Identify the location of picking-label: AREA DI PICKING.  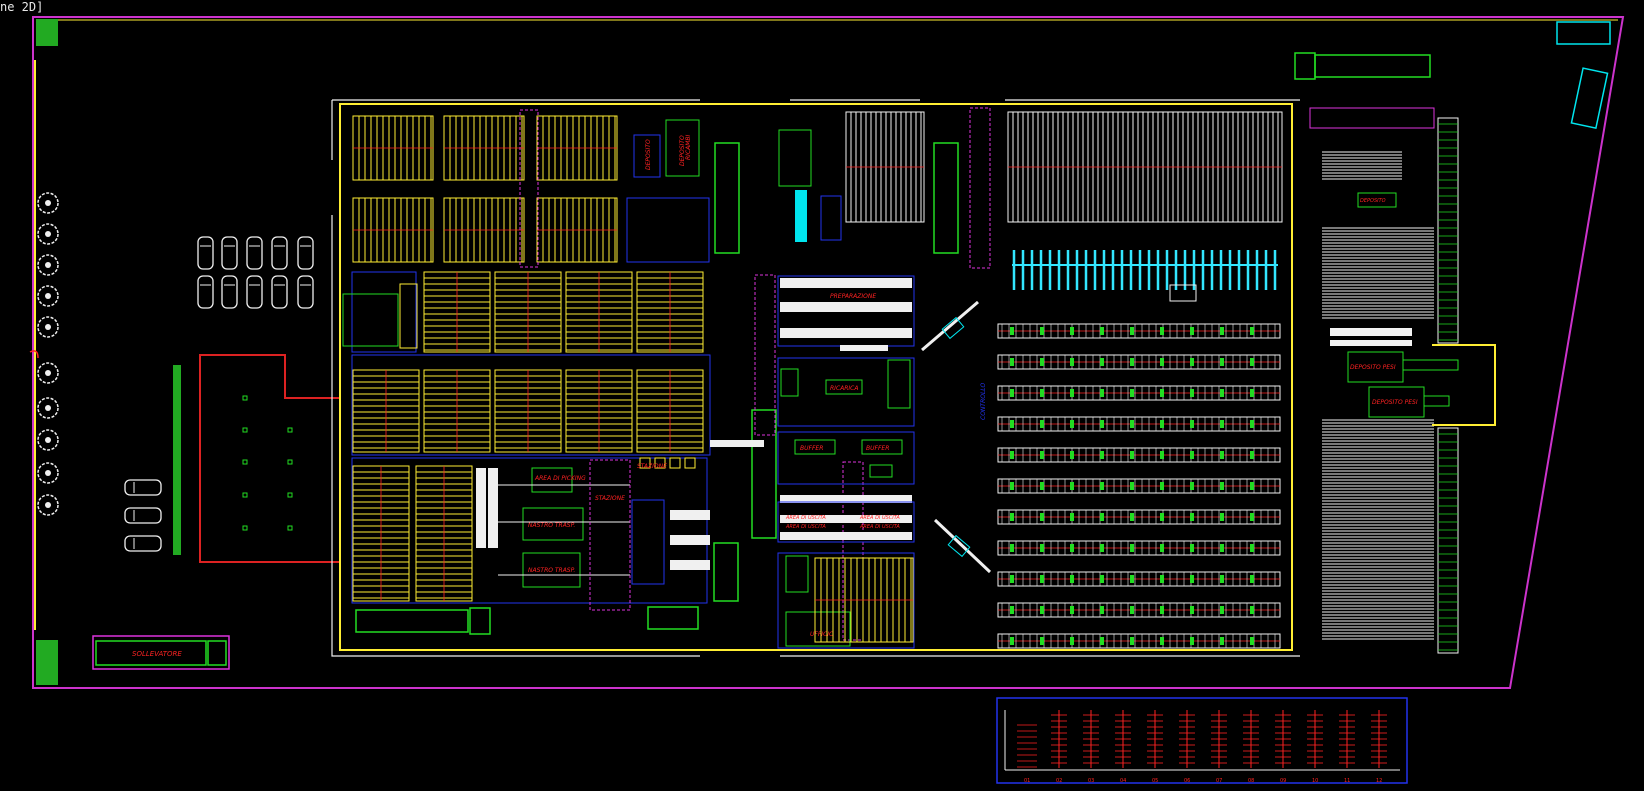
(560, 478).